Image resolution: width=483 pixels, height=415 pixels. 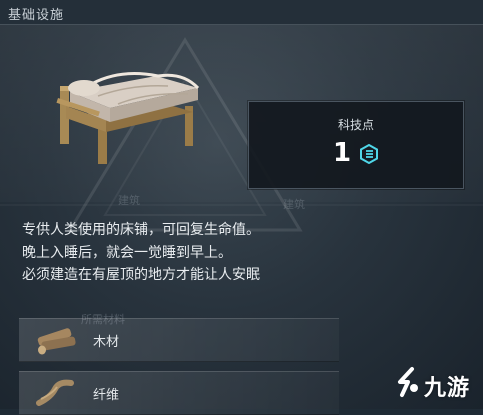 What do you see at coordinates (106, 342) in the screenshot?
I see `material-label: 木材` at bounding box center [106, 342].